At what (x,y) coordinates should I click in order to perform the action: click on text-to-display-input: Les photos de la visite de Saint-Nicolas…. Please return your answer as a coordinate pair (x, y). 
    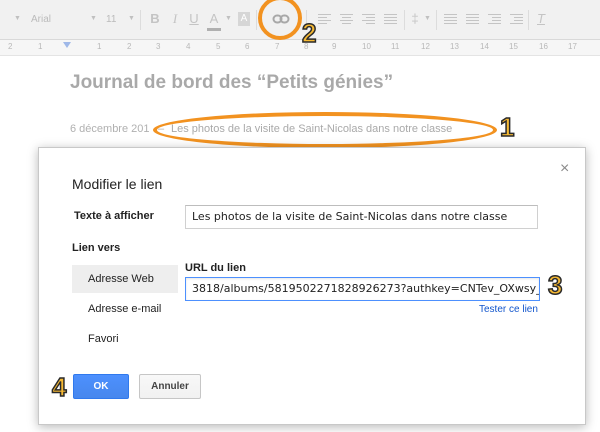
    Looking at the image, I should click on (361, 217).